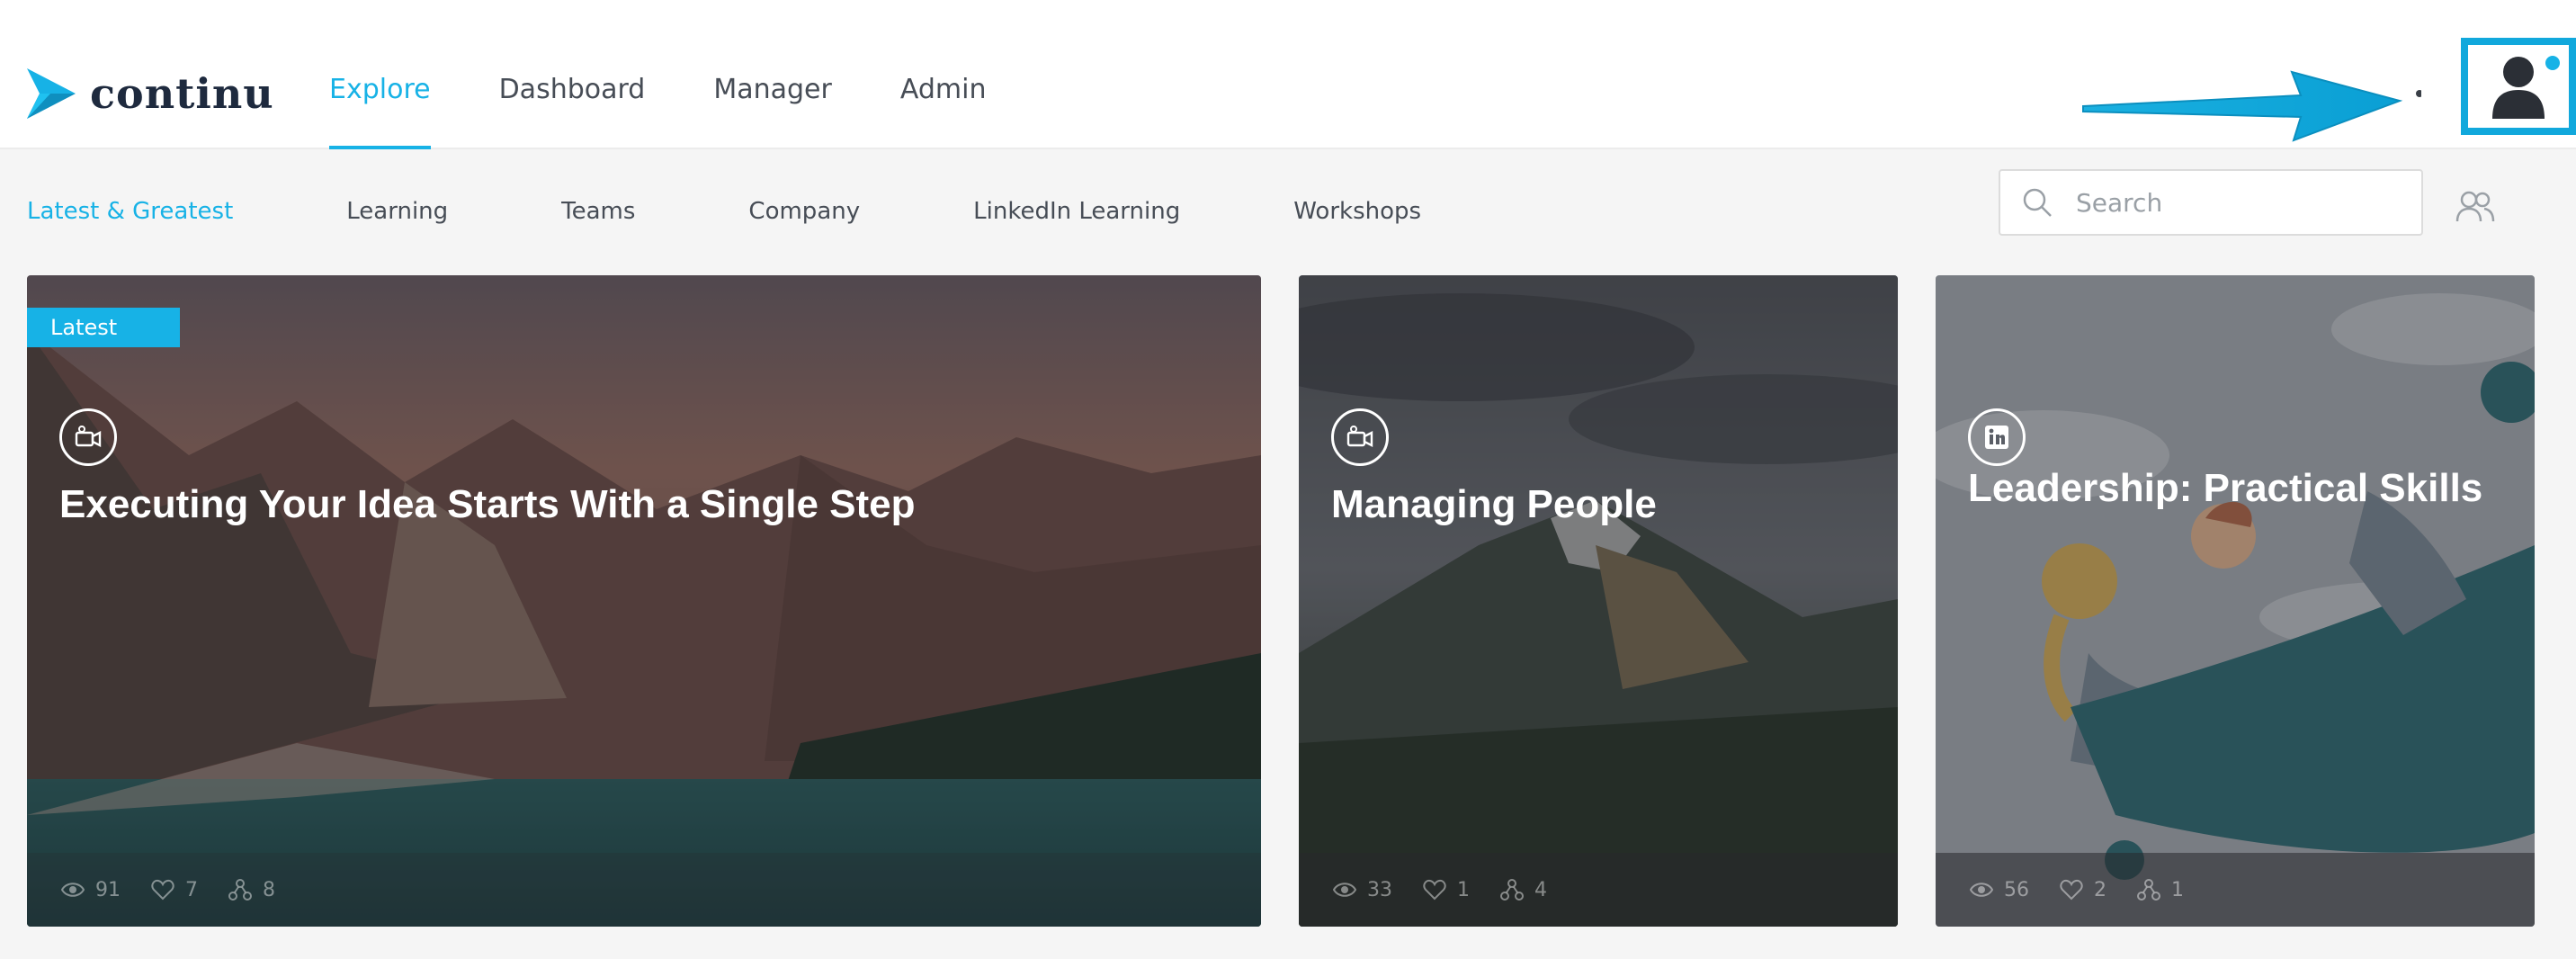  I want to click on likes-stat: 1, so click(1446, 890).